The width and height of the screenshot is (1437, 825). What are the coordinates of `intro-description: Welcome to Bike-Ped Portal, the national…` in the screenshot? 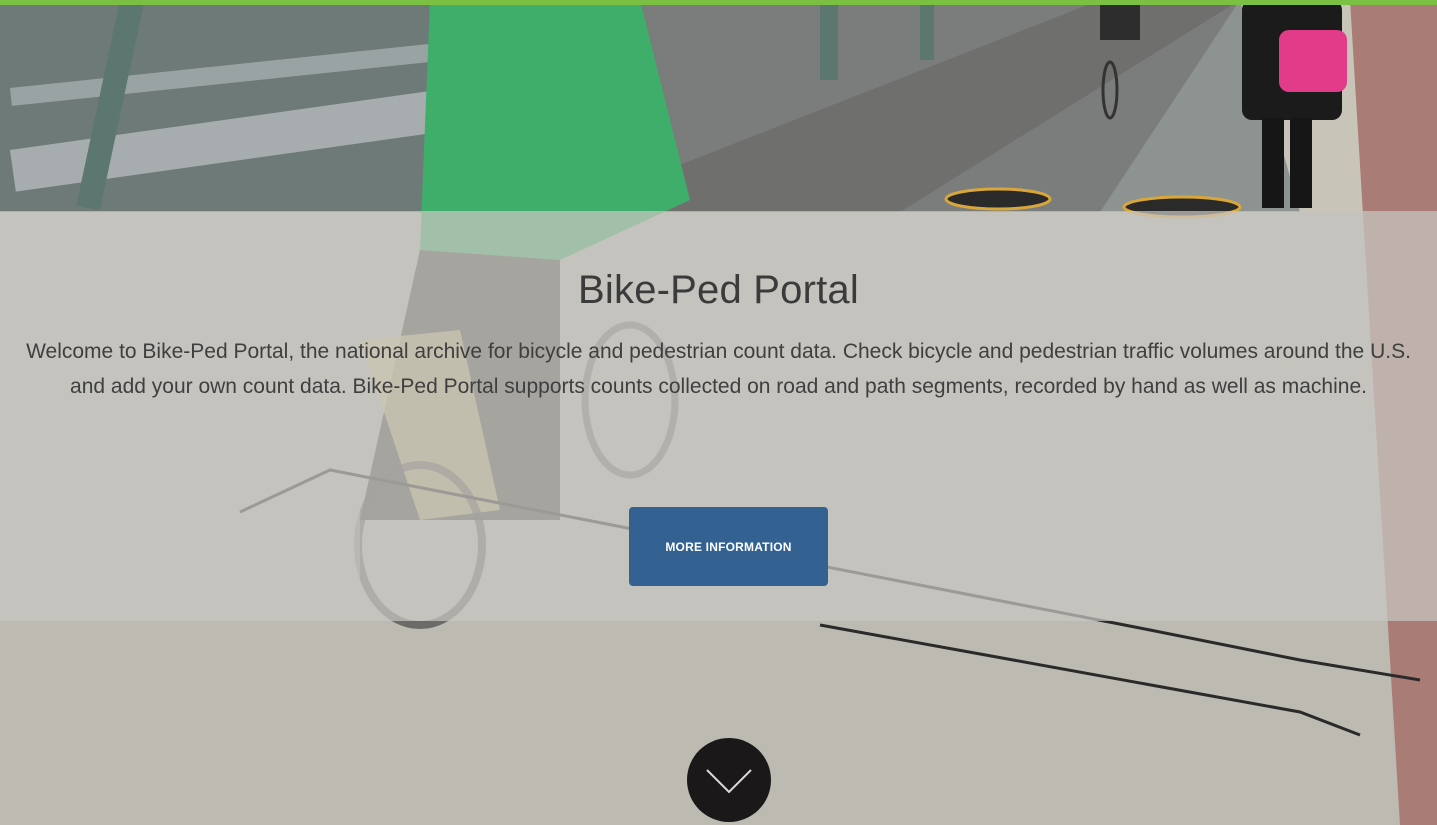 It's located at (718, 369).